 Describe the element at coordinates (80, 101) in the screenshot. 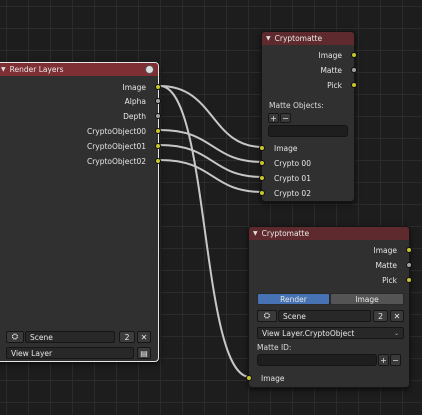

I see `output-alpha: Alpha` at that location.